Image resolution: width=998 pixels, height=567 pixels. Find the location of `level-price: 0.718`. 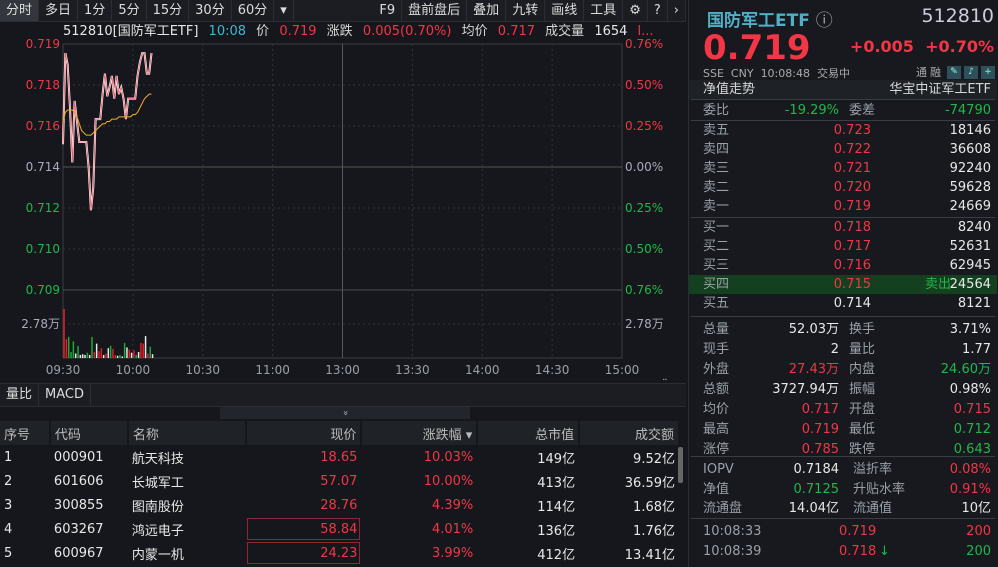

level-price: 0.718 is located at coordinates (852, 227).